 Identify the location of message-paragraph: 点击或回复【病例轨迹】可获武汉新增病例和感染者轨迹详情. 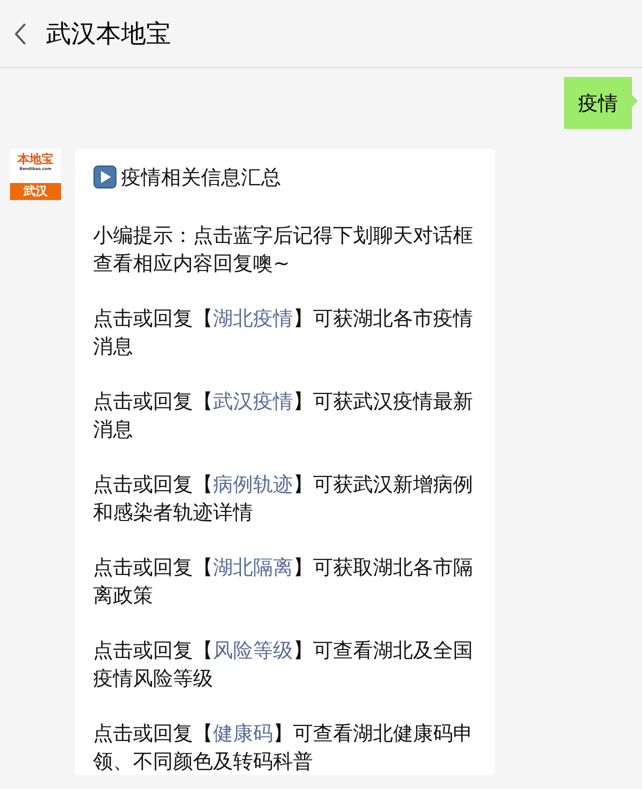
(283, 498).